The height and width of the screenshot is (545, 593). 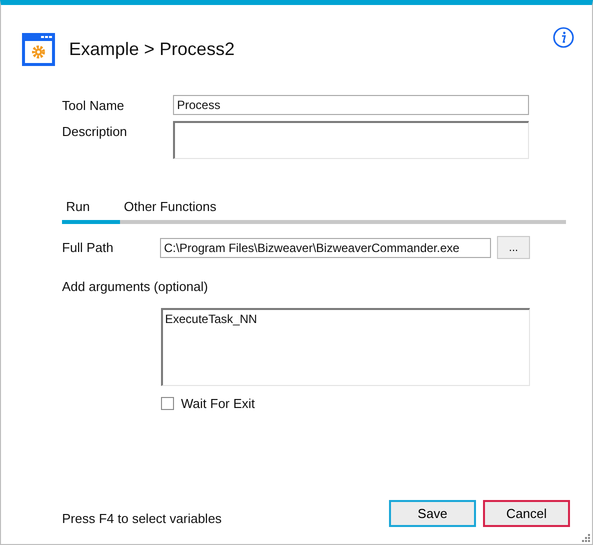 What do you see at coordinates (432, 513) in the screenshot?
I see `save-button: Save` at bounding box center [432, 513].